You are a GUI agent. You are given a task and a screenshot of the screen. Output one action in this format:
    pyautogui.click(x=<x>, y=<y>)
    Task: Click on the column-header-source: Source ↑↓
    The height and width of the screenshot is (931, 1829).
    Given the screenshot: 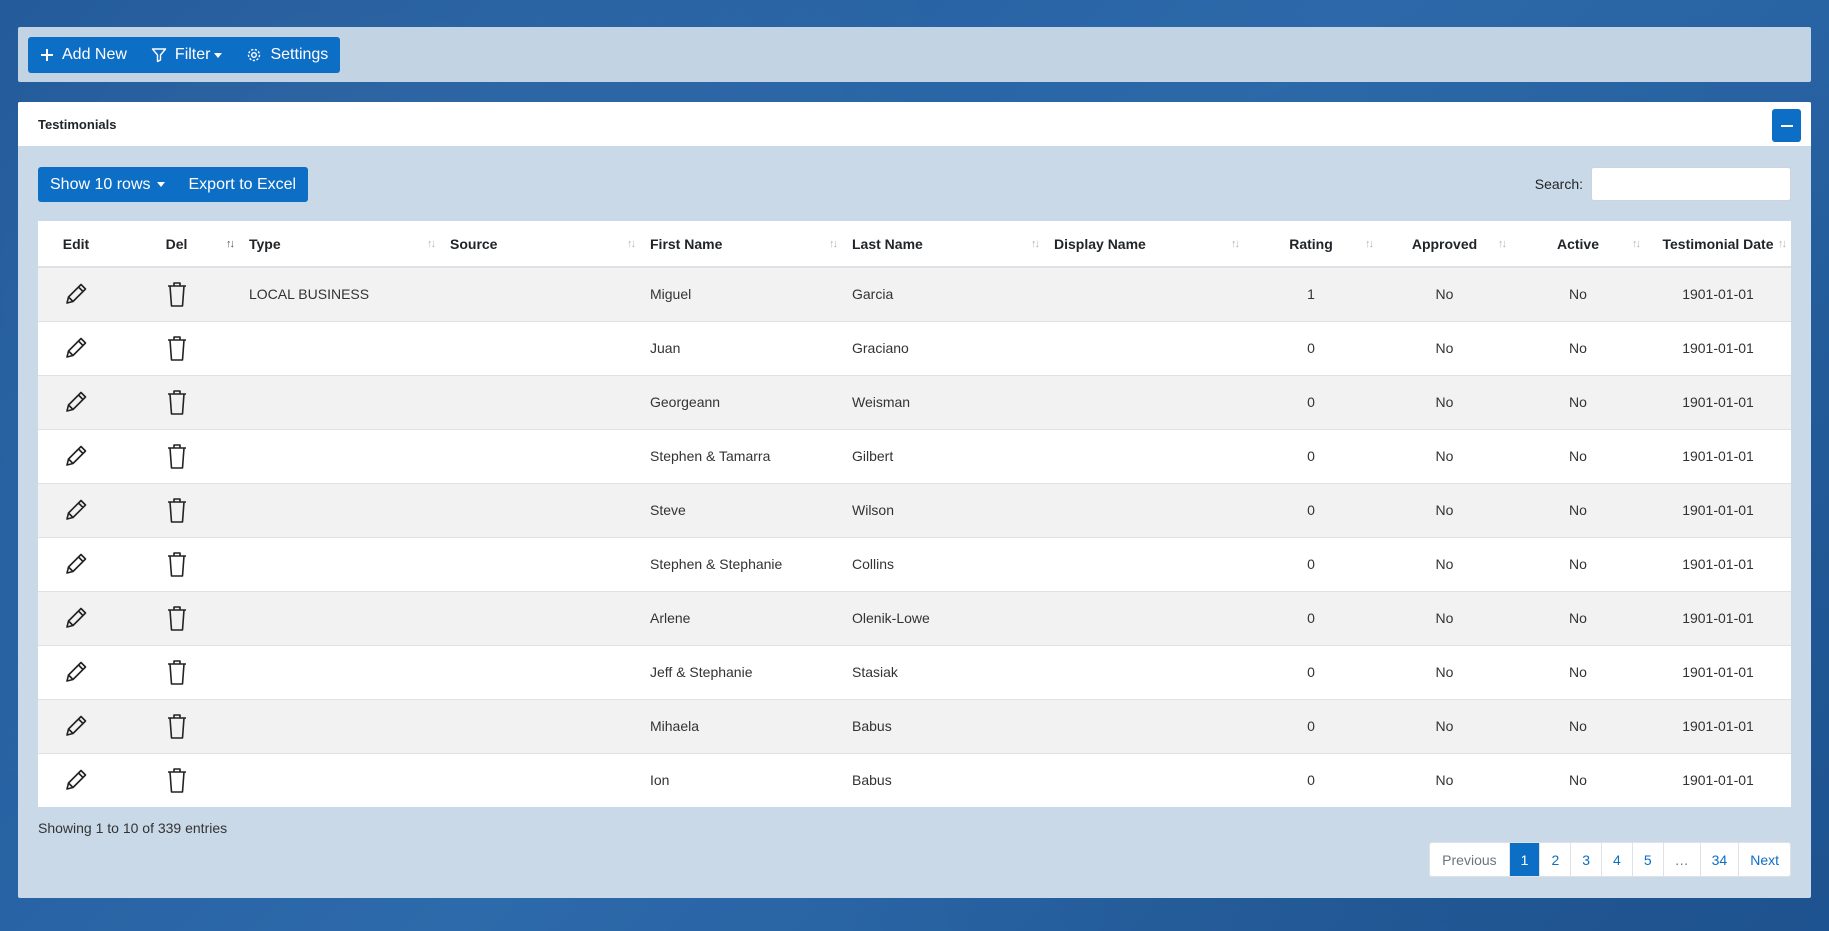 What is the action you would take?
    pyautogui.click(x=540, y=244)
    